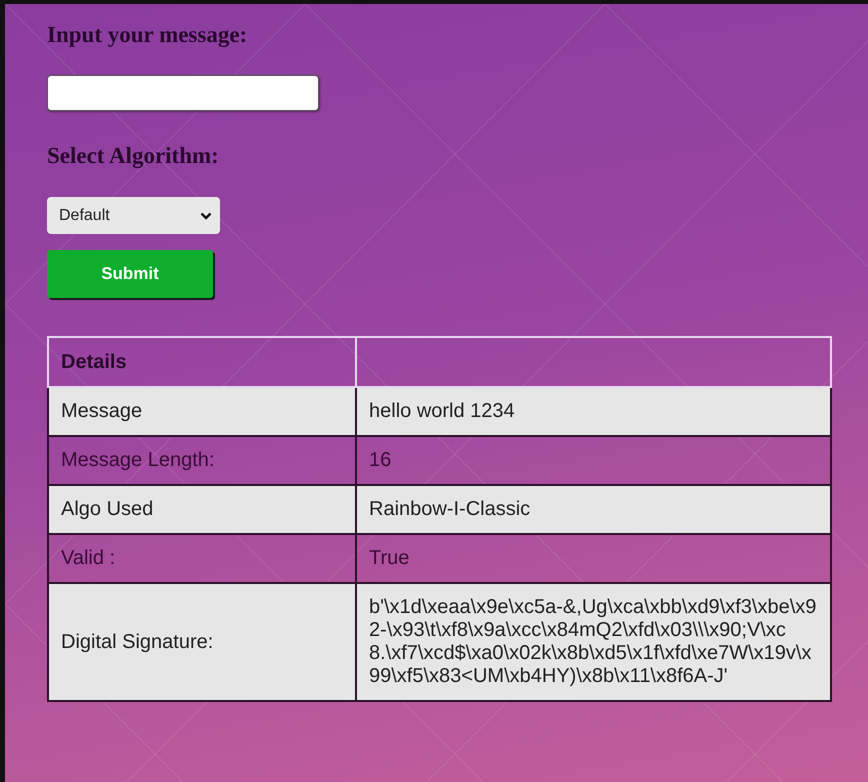 The width and height of the screenshot is (868, 782). What do you see at coordinates (202, 642) in the screenshot?
I see `table-cell: Digital Signature:` at bounding box center [202, 642].